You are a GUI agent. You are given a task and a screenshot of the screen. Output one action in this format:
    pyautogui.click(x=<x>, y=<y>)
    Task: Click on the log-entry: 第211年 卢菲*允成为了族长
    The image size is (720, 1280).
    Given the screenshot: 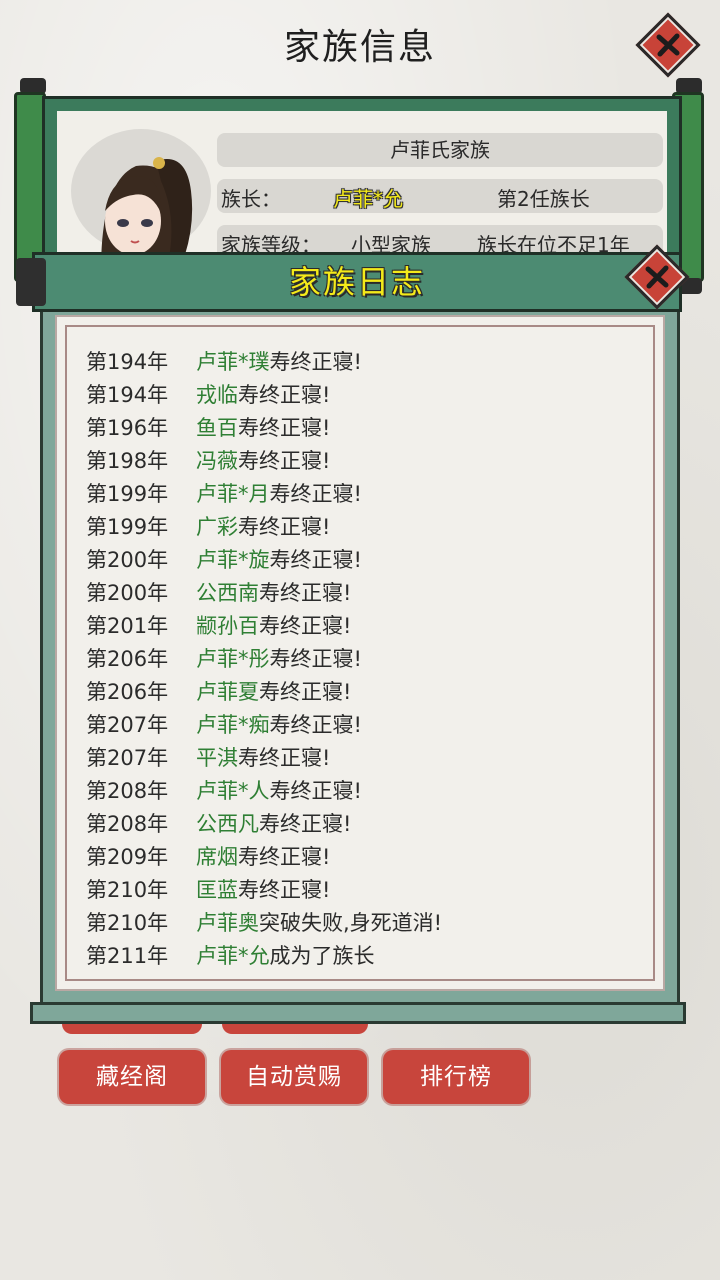 What is the action you would take?
    pyautogui.click(x=366, y=956)
    